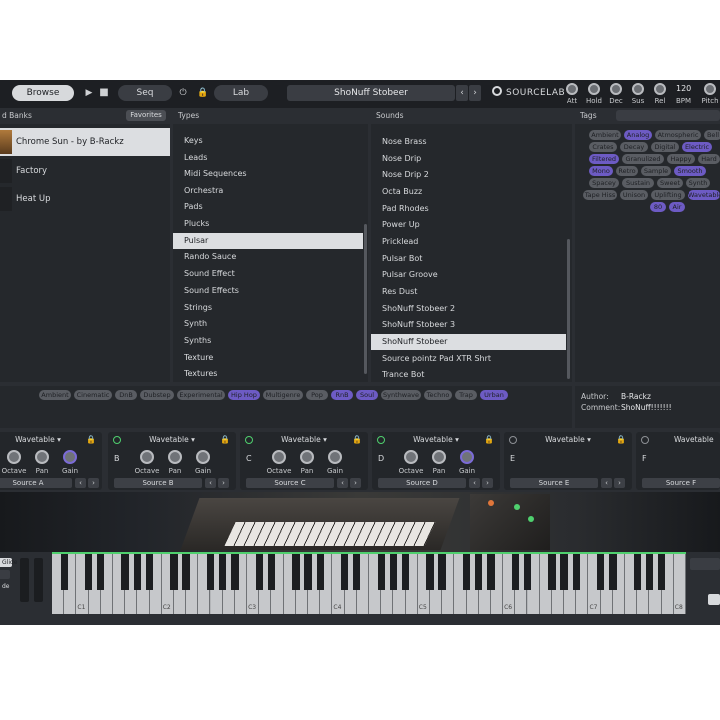 The image size is (720, 720). What do you see at coordinates (268, 207) in the screenshot?
I see `list-item: Pads` at bounding box center [268, 207].